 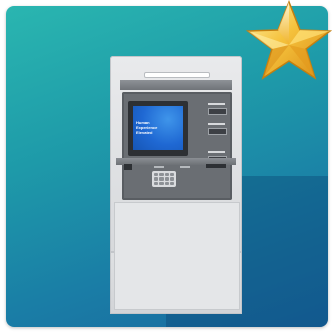 What do you see at coordinates (164, 179) in the screenshot?
I see `atm-keypad` at bounding box center [164, 179].